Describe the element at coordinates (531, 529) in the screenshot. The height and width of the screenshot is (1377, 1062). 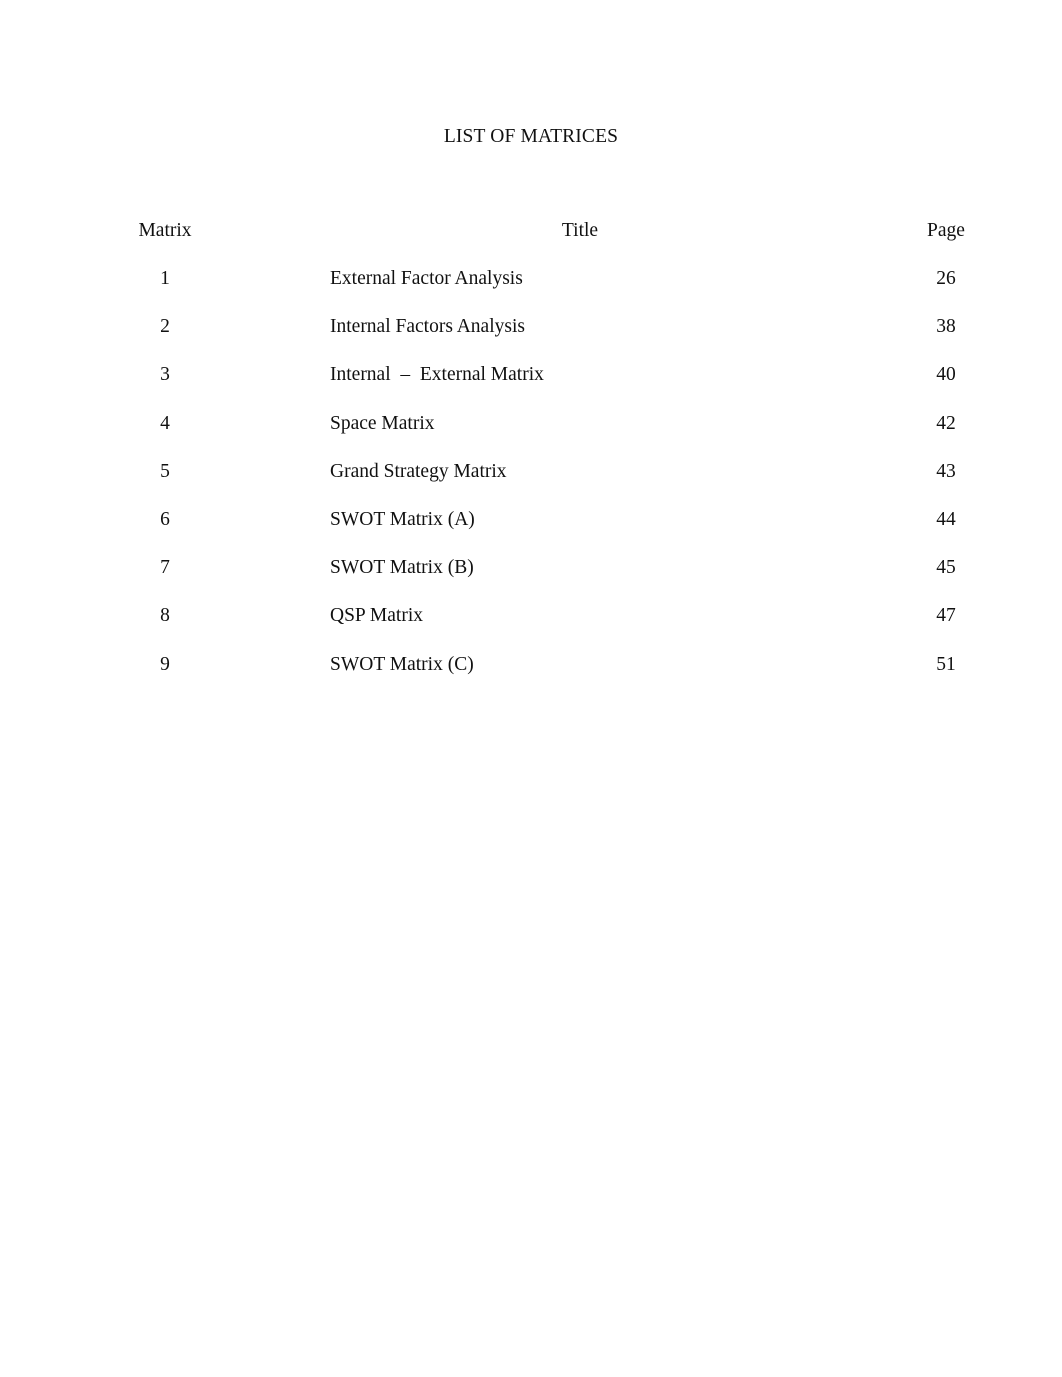
I see `table-row: 6 SWOT Matrix (A) 44` at that location.